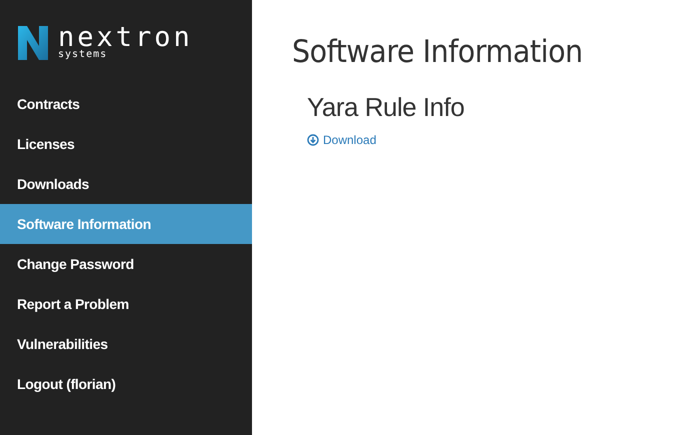 The width and height of the screenshot is (683, 435). I want to click on sidebar-item: Licenses, so click(126, 144).